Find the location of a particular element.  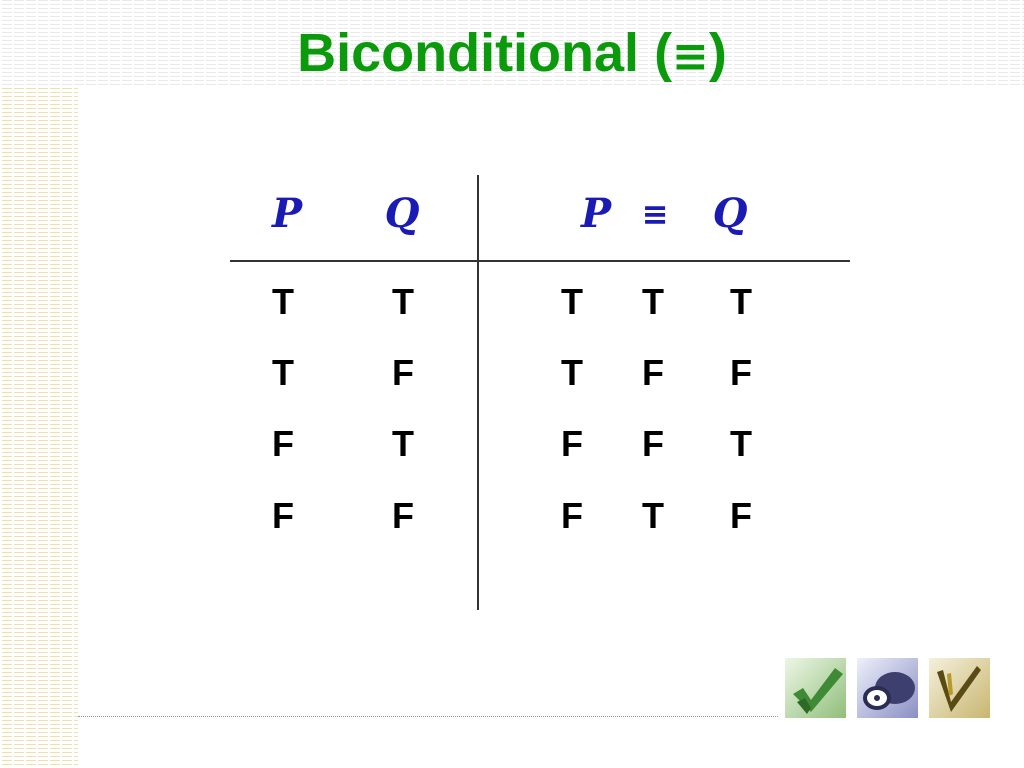

title-equiv-symbol: ≡ is located at coordinates (690, 56).